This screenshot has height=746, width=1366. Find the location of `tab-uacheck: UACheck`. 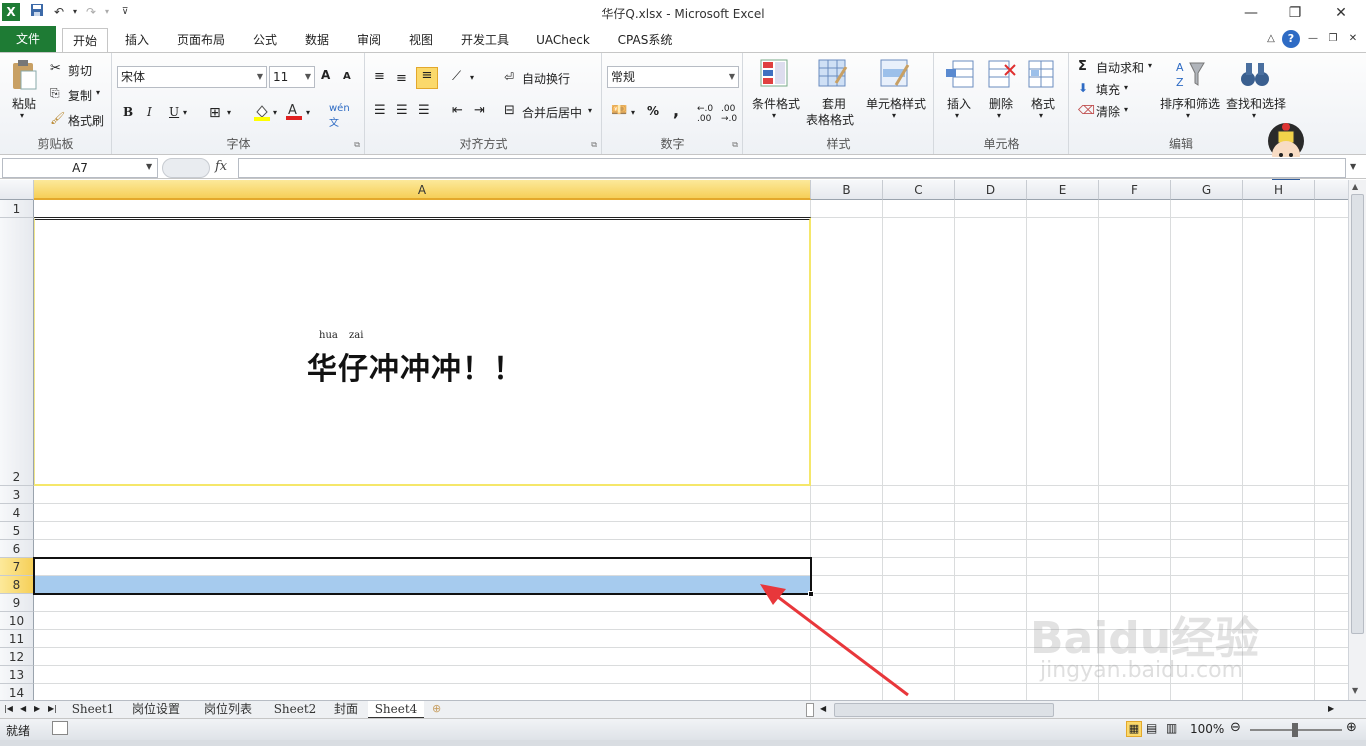

tab-uacheck: UACheck is located at coordinates (563, 40).